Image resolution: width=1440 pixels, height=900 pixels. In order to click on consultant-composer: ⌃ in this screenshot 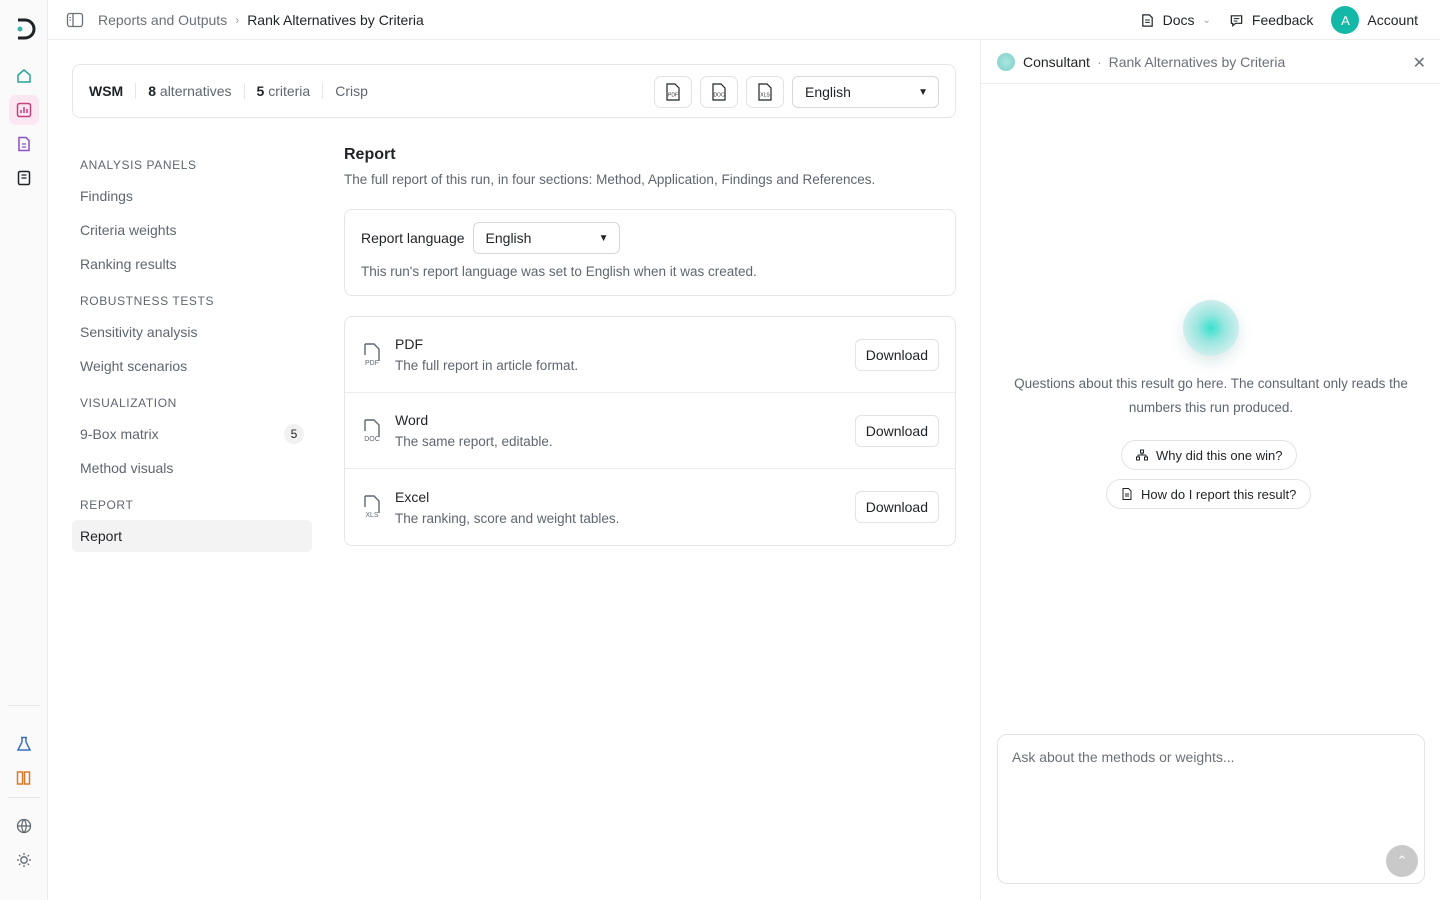, I will do `click(1211, 809)`.